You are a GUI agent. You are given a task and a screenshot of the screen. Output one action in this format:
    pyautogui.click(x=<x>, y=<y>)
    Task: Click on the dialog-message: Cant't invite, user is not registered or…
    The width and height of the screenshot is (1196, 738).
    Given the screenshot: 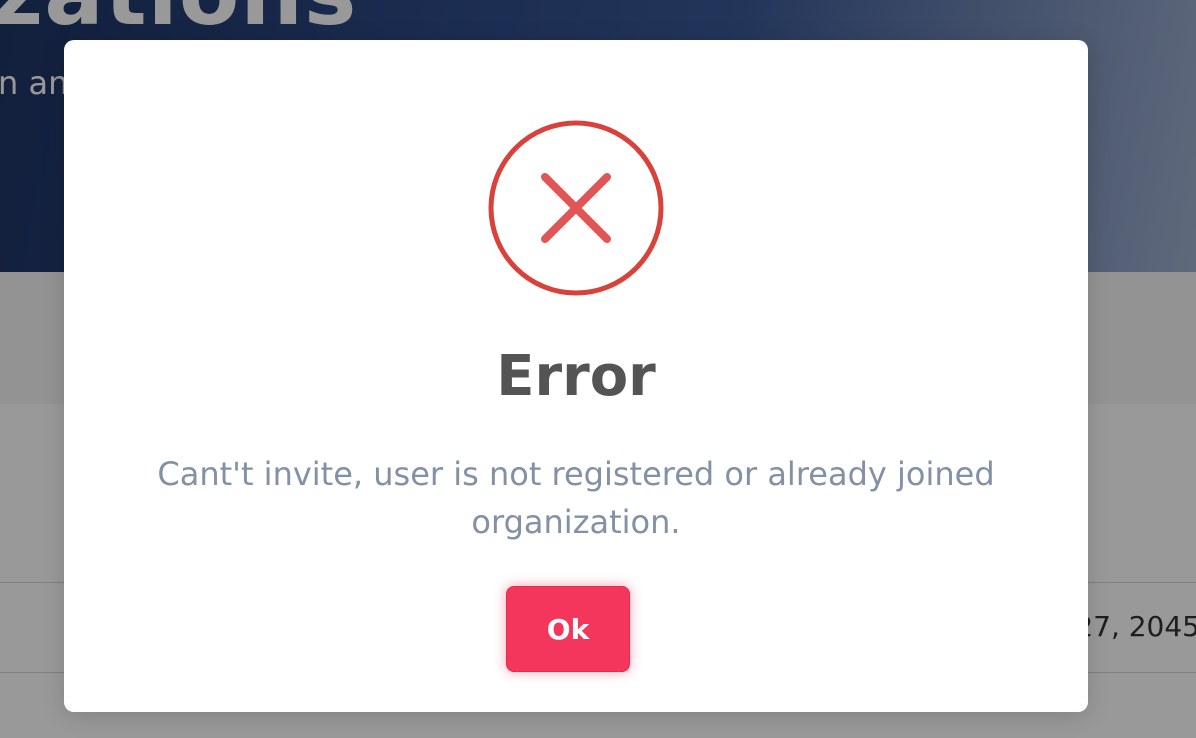 What is the action you would take?
    pyautogui.click(x=576, y=498)
    